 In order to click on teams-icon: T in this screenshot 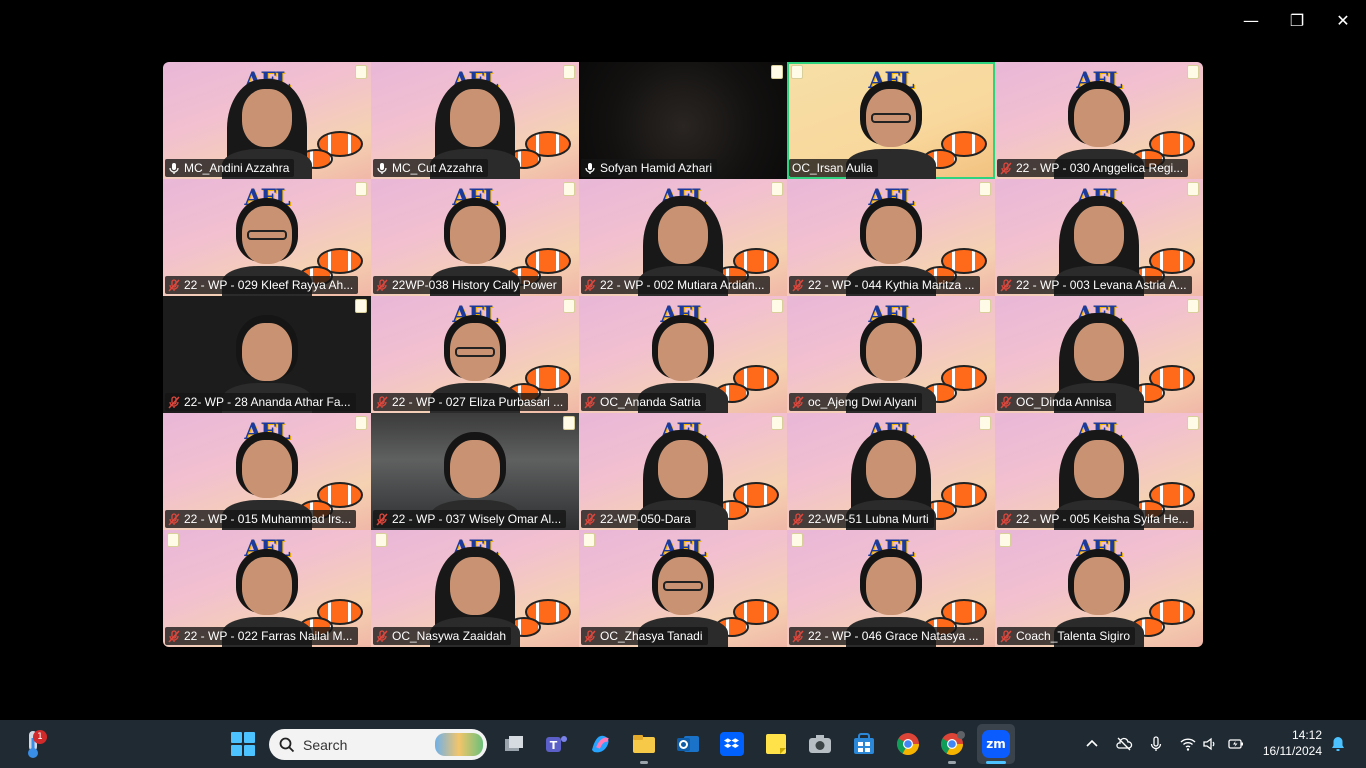, I will do `click(556, 744)`.